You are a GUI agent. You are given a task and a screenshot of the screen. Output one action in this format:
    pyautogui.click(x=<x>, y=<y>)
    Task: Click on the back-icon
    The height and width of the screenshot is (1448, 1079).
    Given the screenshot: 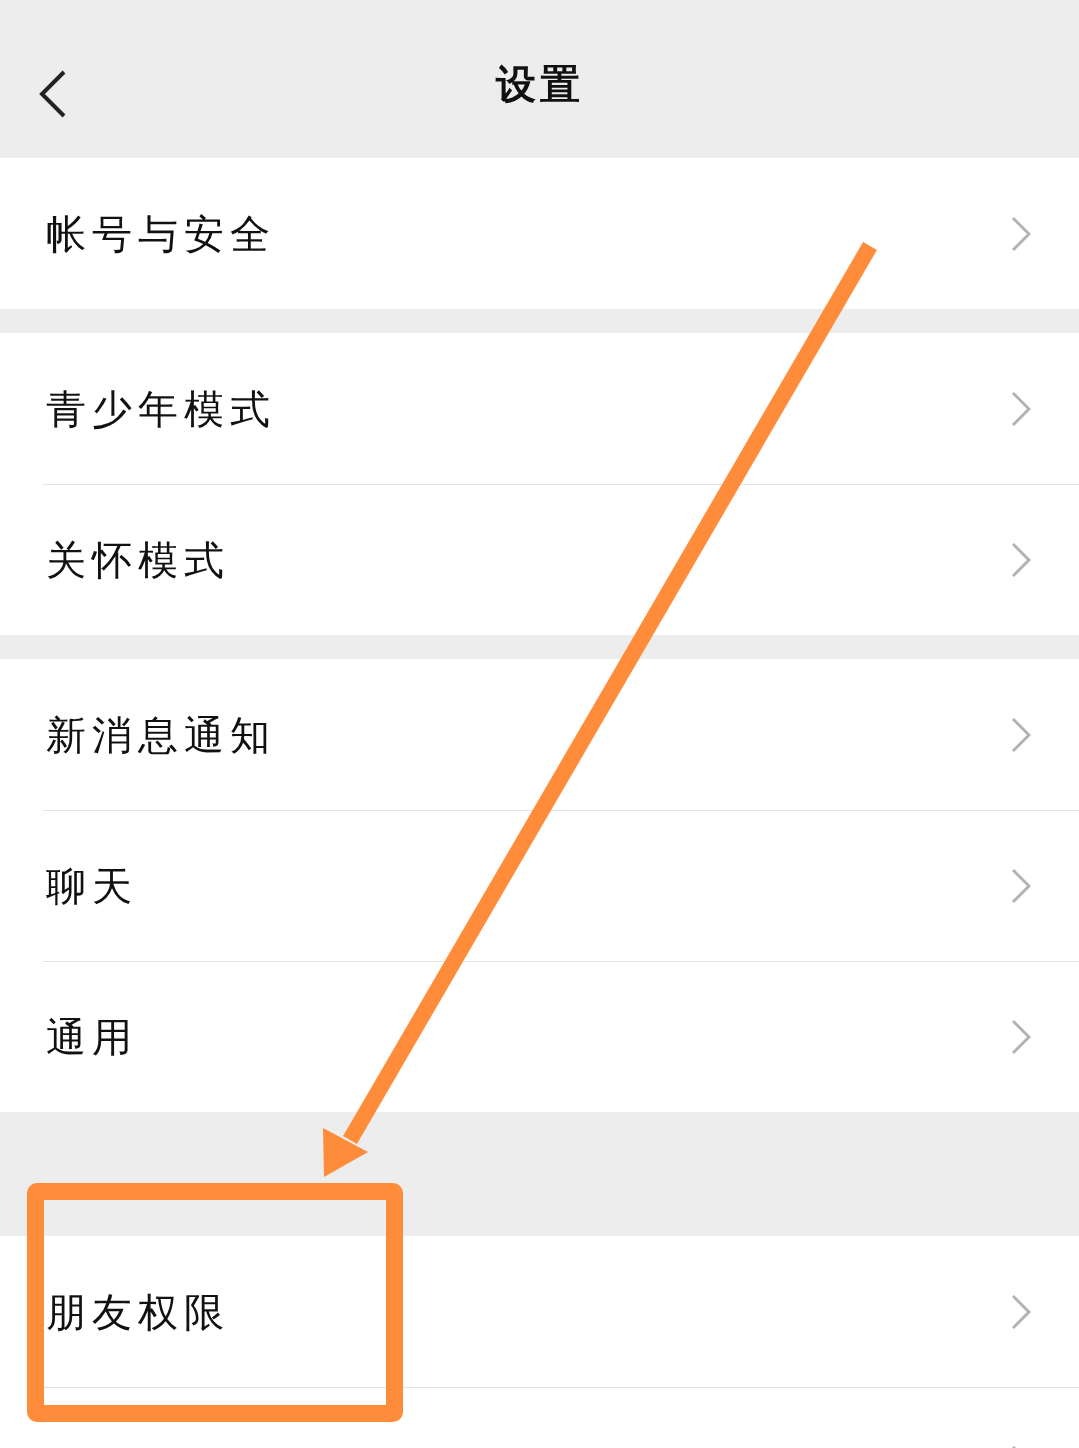 What is the action you would take?
    pyautogui.click(x=53, y=94)
    